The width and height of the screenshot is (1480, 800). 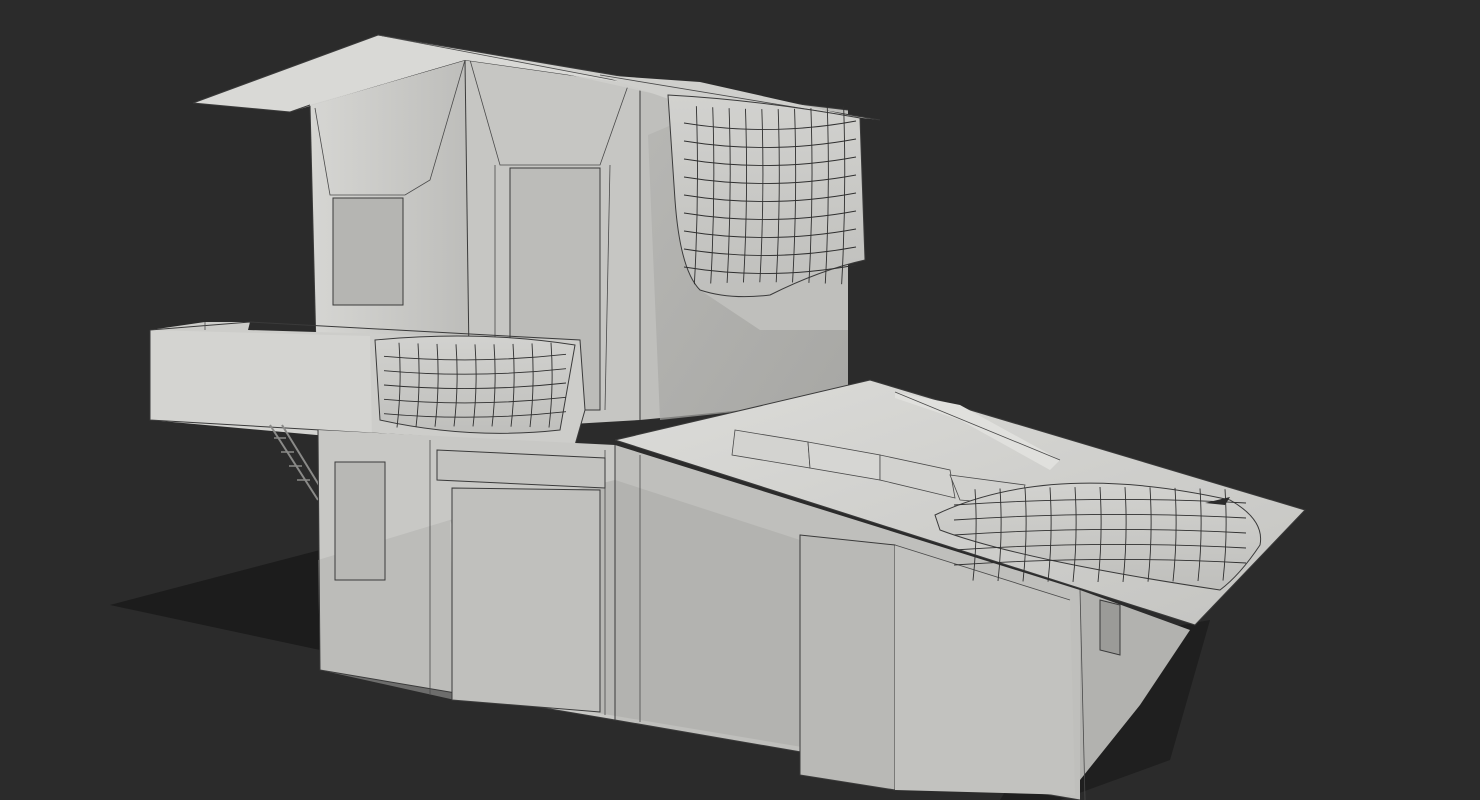 I want to click on balcony, so click(x=367, y=383).